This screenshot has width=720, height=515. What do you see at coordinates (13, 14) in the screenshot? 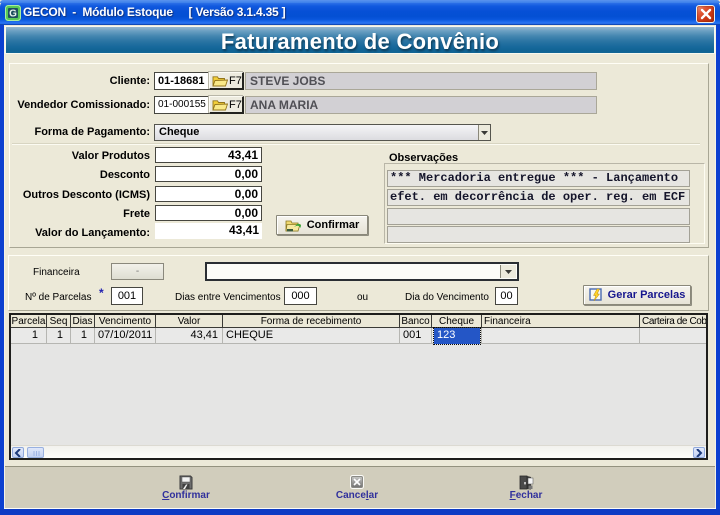
I see `svg-text: G` at bounding box center [13, 14].